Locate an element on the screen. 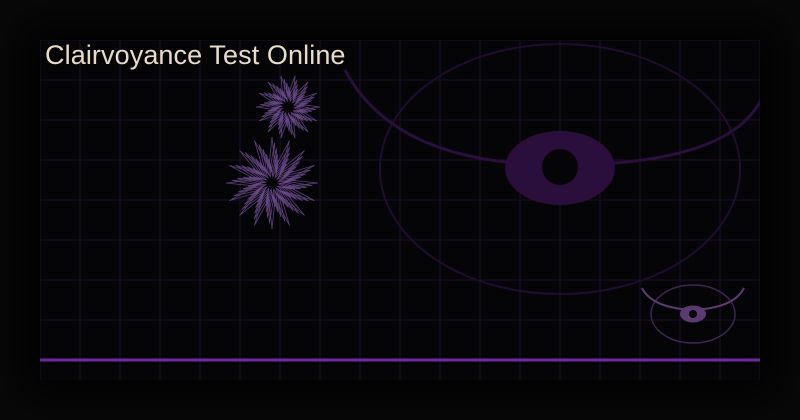  page-title: Clairvoyance Test Online is located at coordinates (195, 55).